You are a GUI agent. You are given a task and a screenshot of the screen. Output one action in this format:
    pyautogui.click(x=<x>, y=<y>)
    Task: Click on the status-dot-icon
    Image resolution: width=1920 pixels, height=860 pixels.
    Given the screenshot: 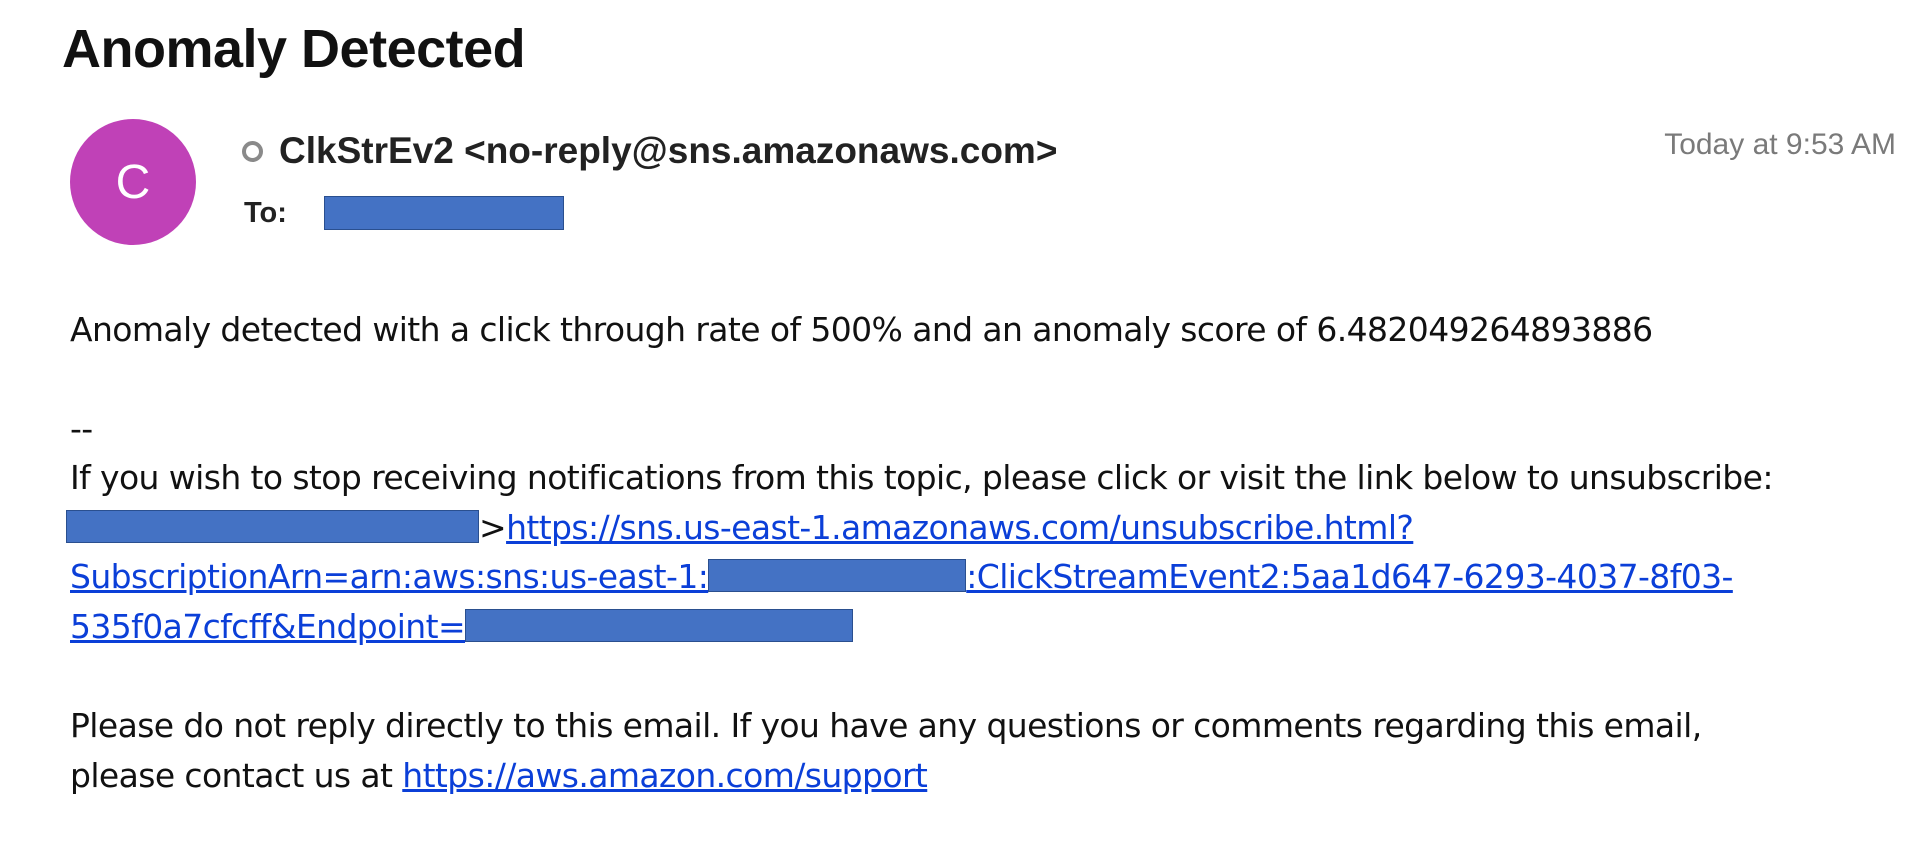 What is the action you would take?
    pyautogui.click(x=252, y=151)
    